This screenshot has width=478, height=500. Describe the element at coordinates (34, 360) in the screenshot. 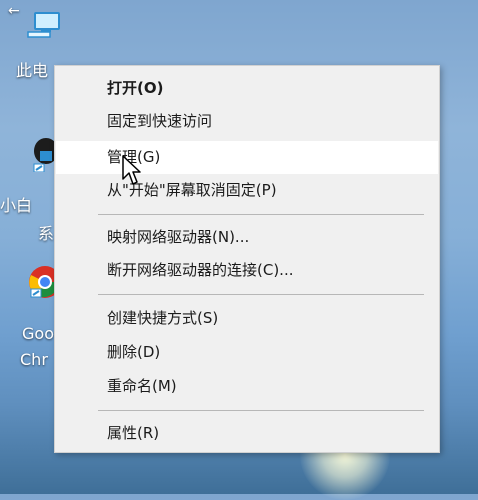

I see `chrome-label-line2: Chr` at that location.